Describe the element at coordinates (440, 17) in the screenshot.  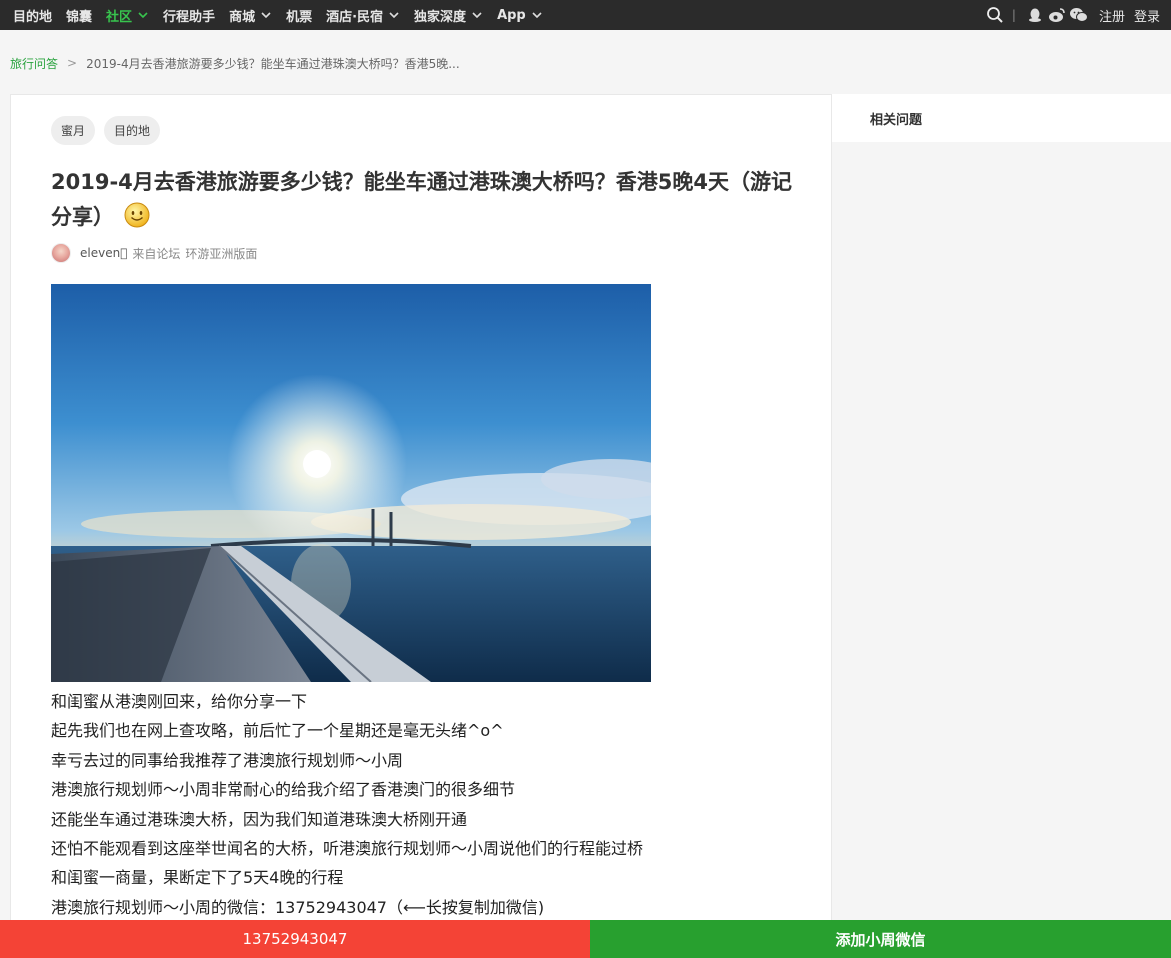
I see `nav-item-label: 独家深度` at that location.